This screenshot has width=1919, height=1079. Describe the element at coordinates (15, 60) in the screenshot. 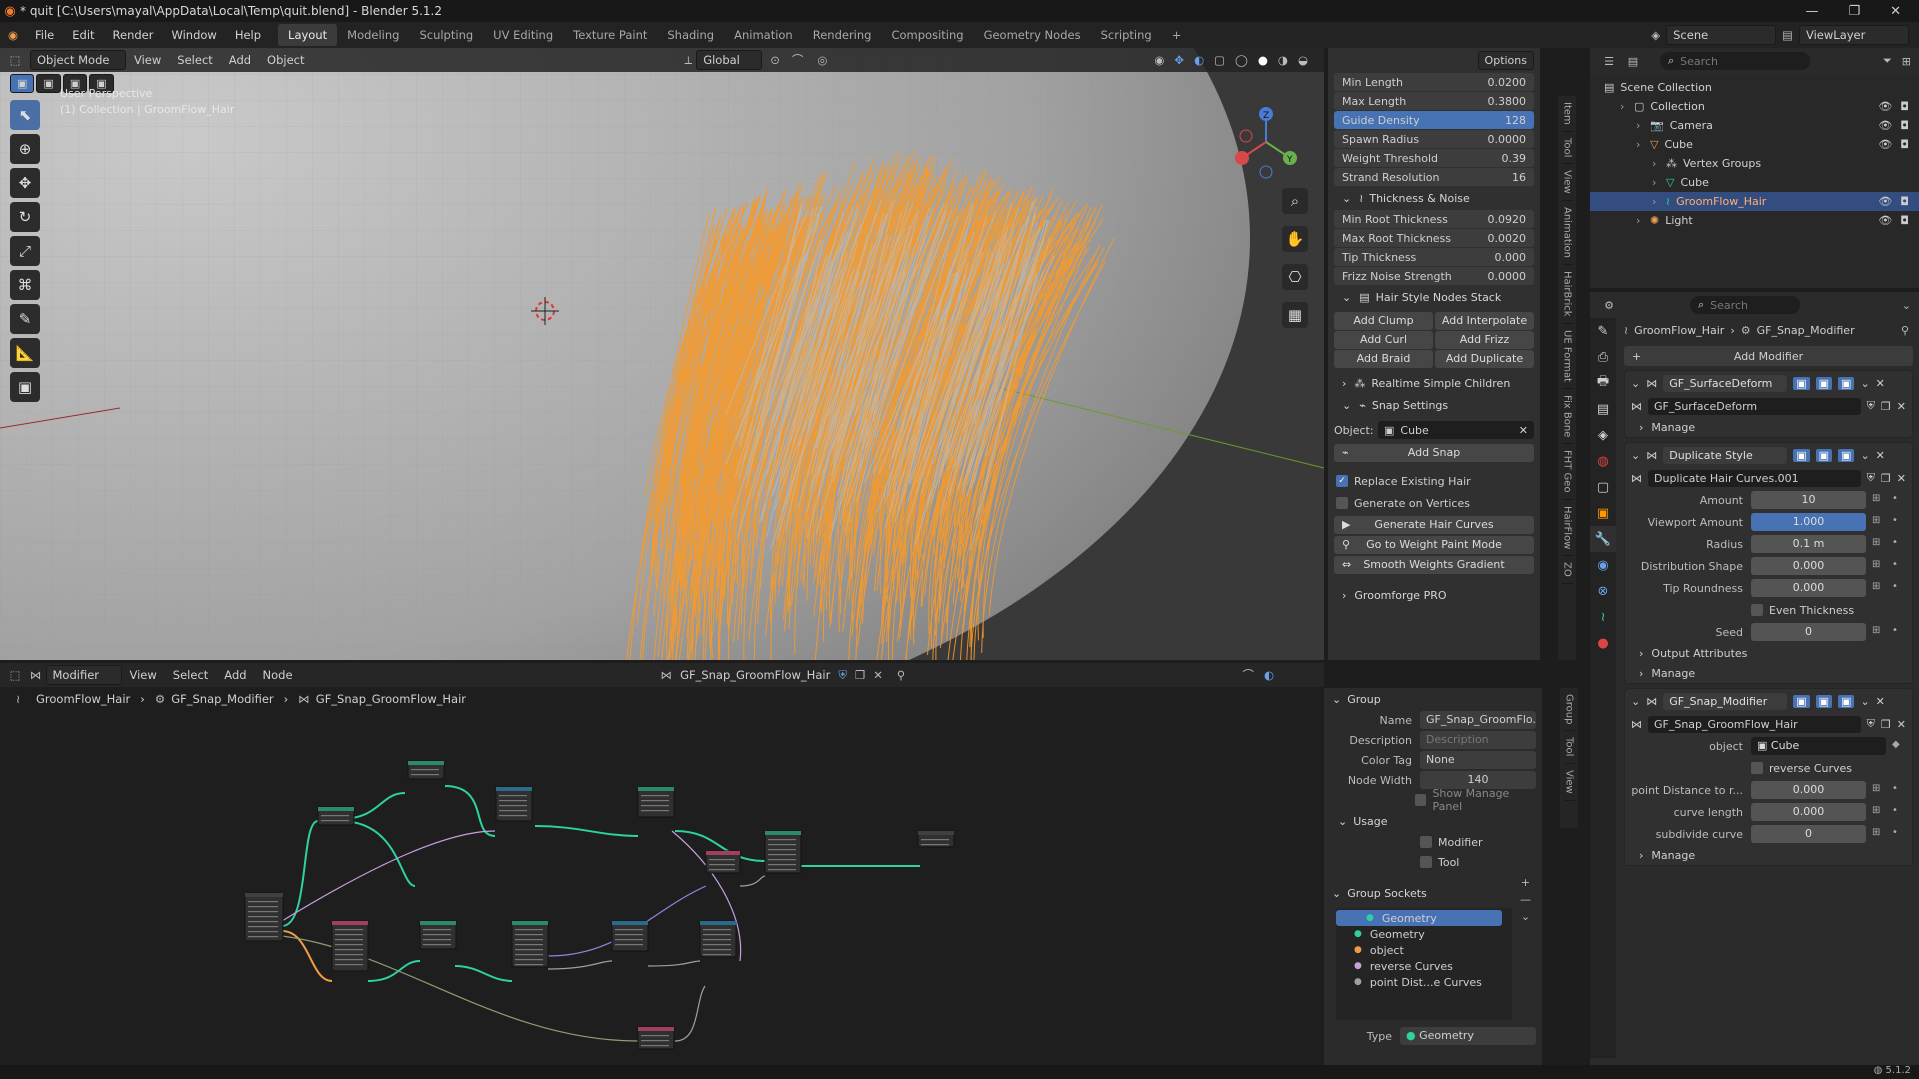

I see `editor-type-icon: ⬚` at that location.